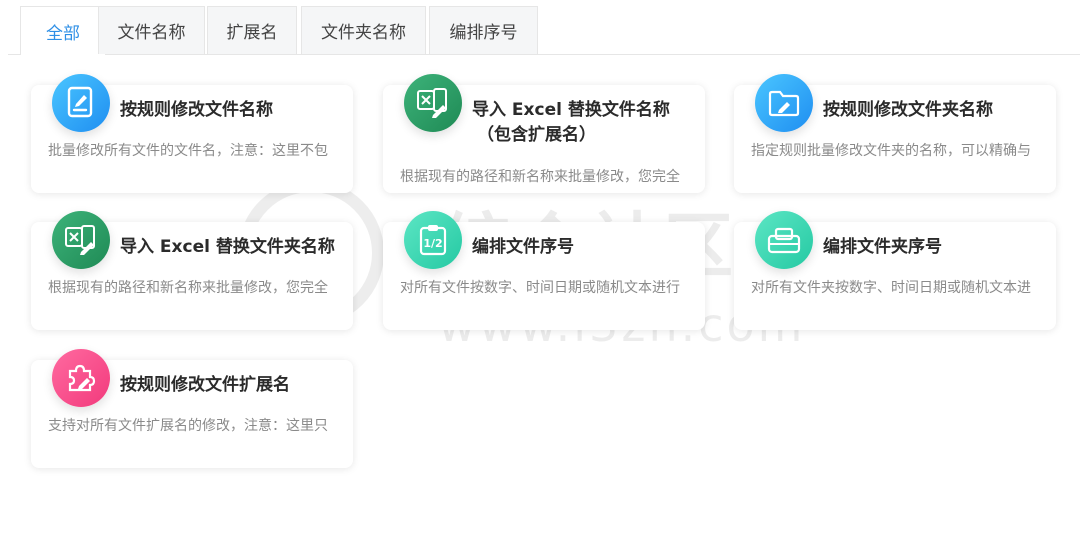 This screenshot has height=533, width=1080. What do you see at coordinates (81, 103) in the screenshot?
I see `file-edit-icon` at bounding box center [81, 103].